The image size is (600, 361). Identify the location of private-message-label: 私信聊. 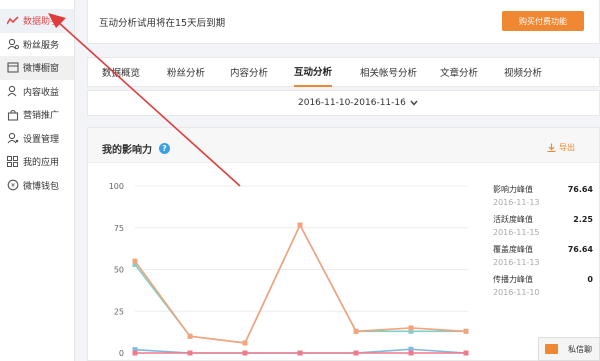
(580, 349).